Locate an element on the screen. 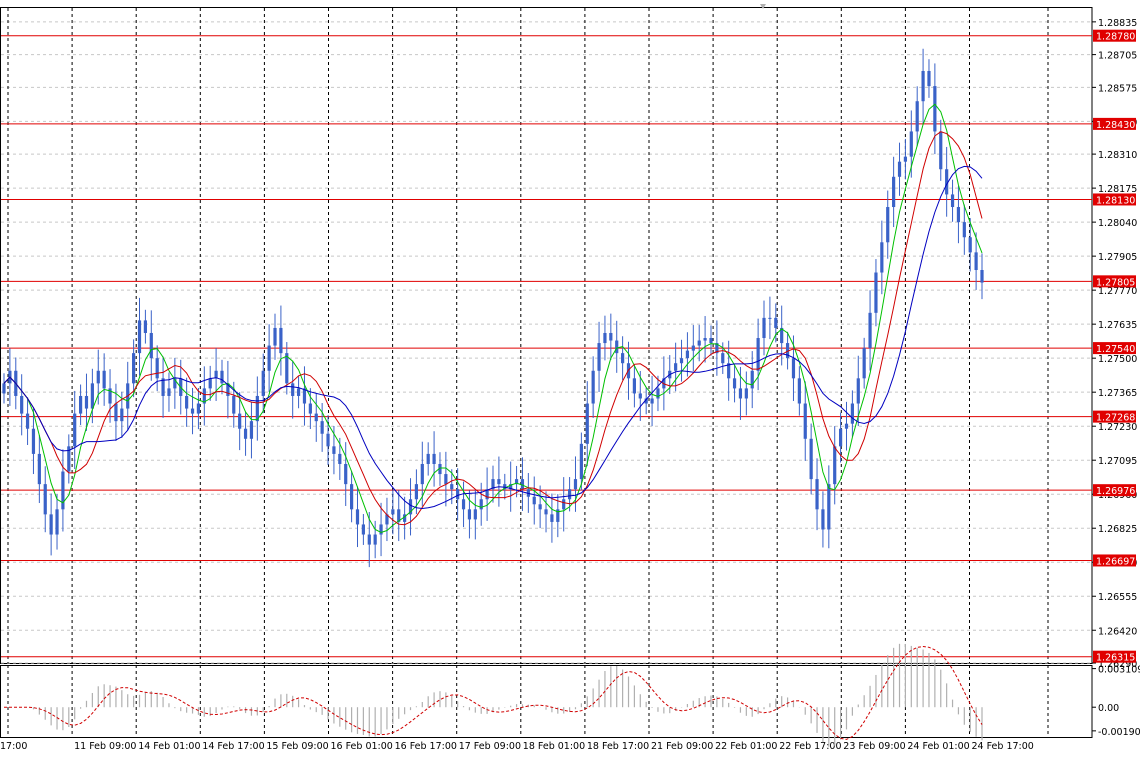 The width and height of the screenshot is (1140, 761). x-tick-label: 16 Feb 17:00 is located at coordinates (426, 746).